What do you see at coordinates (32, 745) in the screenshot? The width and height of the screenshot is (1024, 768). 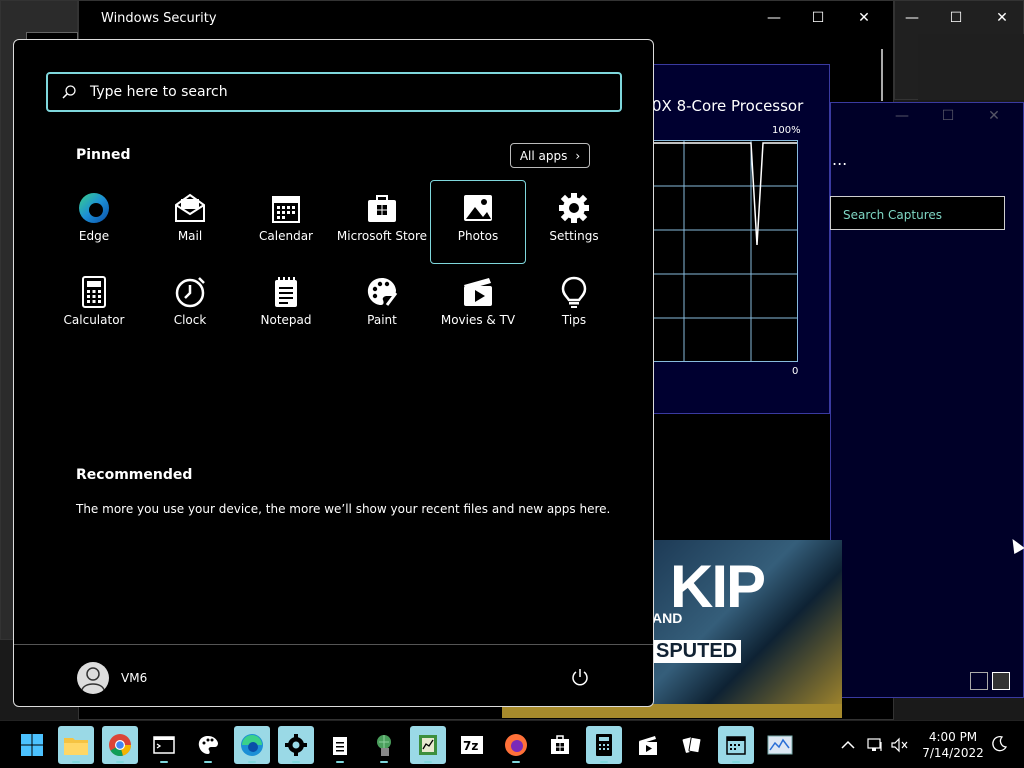 I see `start-button` at bounding box center [32, 745].